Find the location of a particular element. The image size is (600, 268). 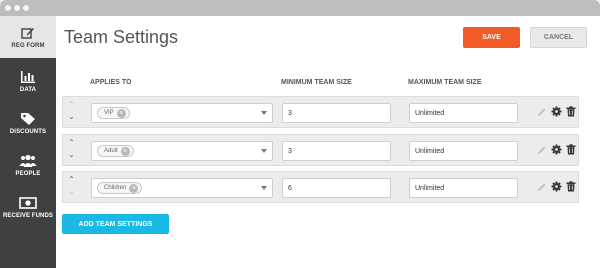

page-title: Team Settings is located at coordinates (121, 37).